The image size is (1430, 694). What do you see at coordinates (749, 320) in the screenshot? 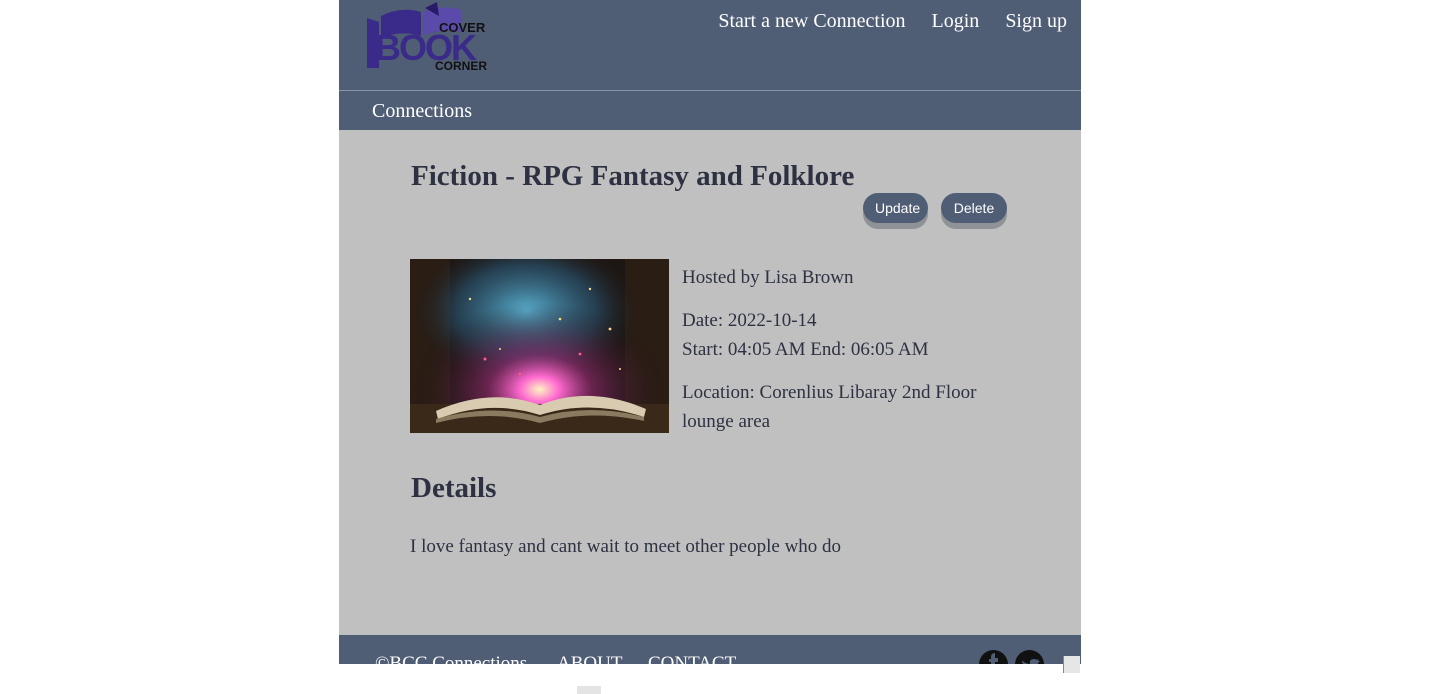
I see `date-text: Date: 2022-10-14` at bounding box center [749, 320].